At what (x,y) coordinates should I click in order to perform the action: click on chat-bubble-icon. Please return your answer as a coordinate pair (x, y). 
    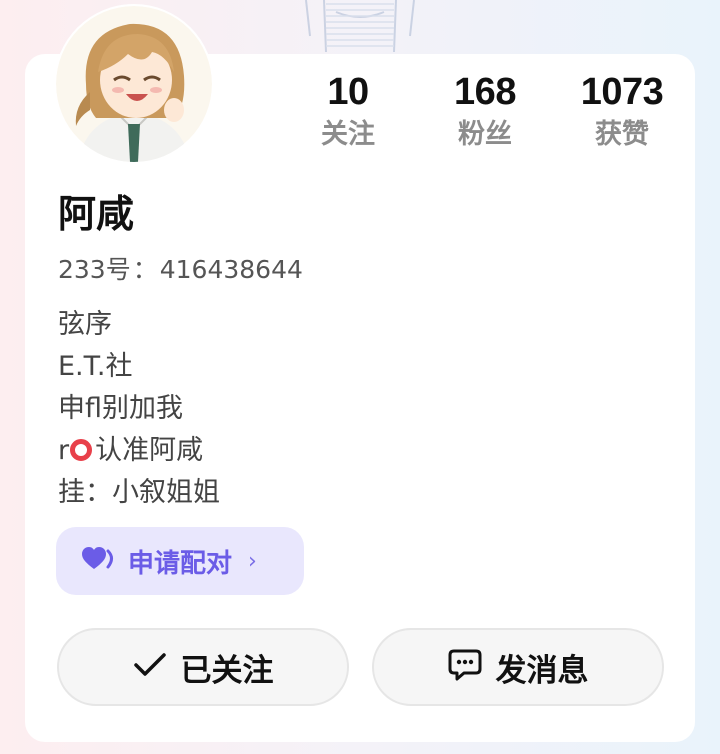
    Looking at the image, I should click on (465, 667).